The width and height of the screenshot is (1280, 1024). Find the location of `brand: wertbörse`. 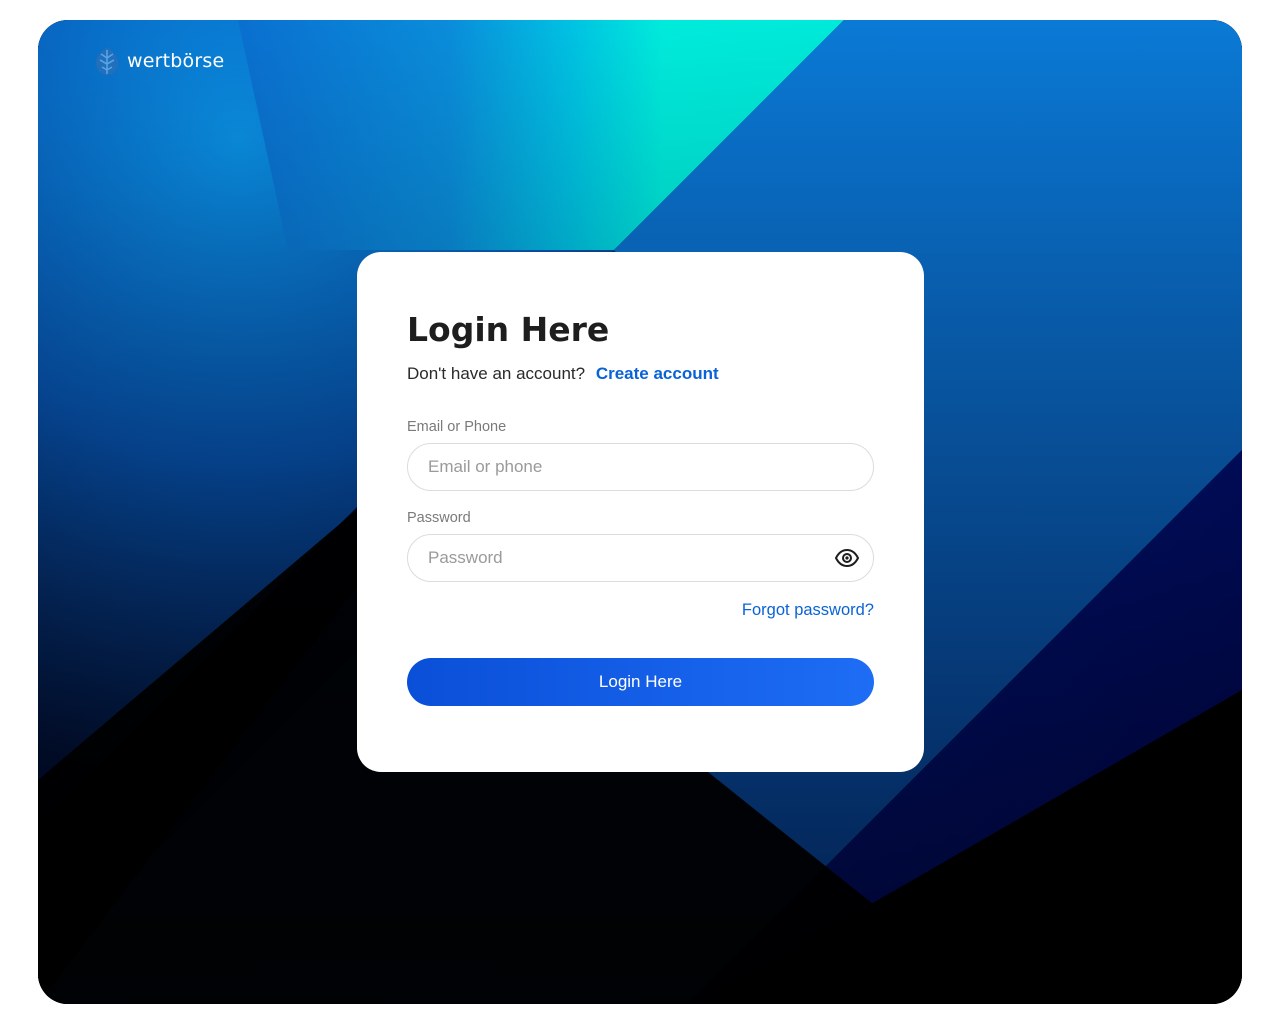

brand: wertbörse is located at coordinates (158, 61).